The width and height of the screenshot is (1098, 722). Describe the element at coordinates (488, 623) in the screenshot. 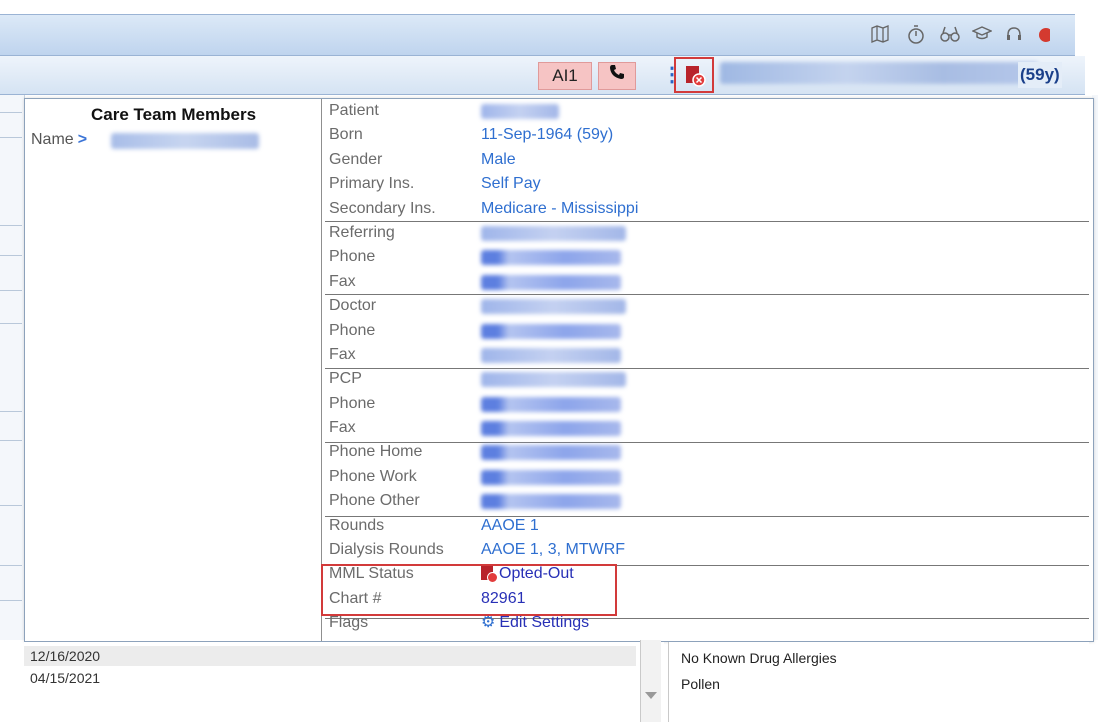

I see `gear-icon: ⚙` at that location.